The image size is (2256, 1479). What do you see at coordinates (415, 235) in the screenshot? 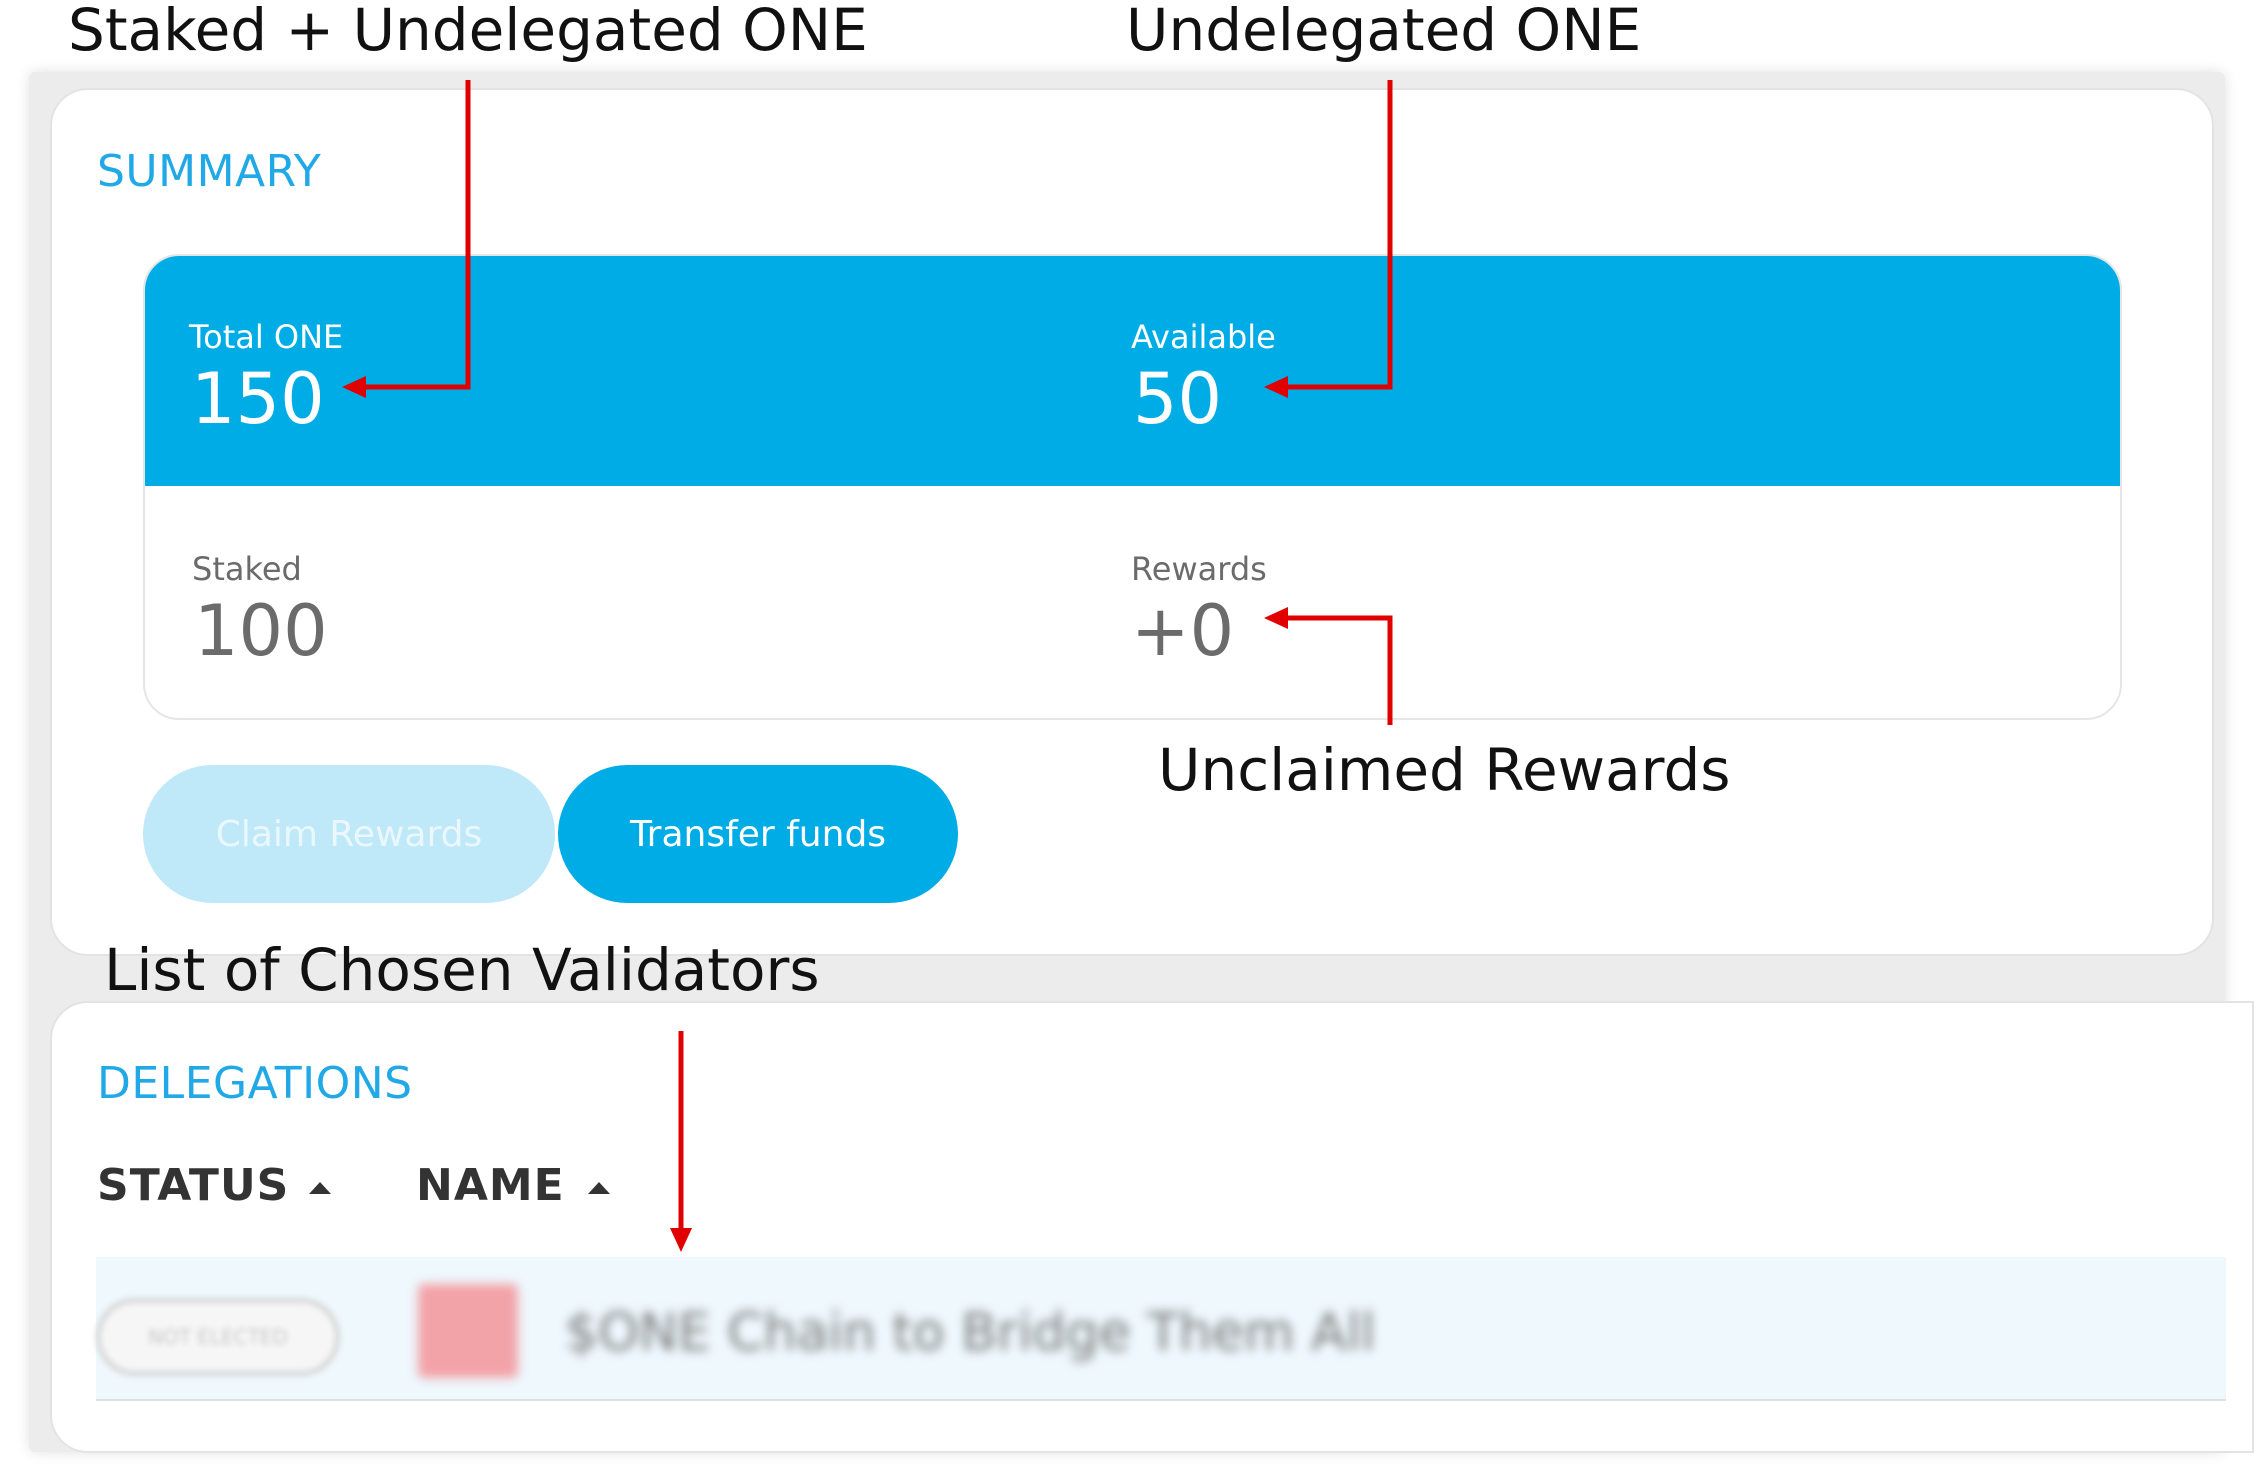
I see `arrow-to-total` at bounding box center [415, 235].